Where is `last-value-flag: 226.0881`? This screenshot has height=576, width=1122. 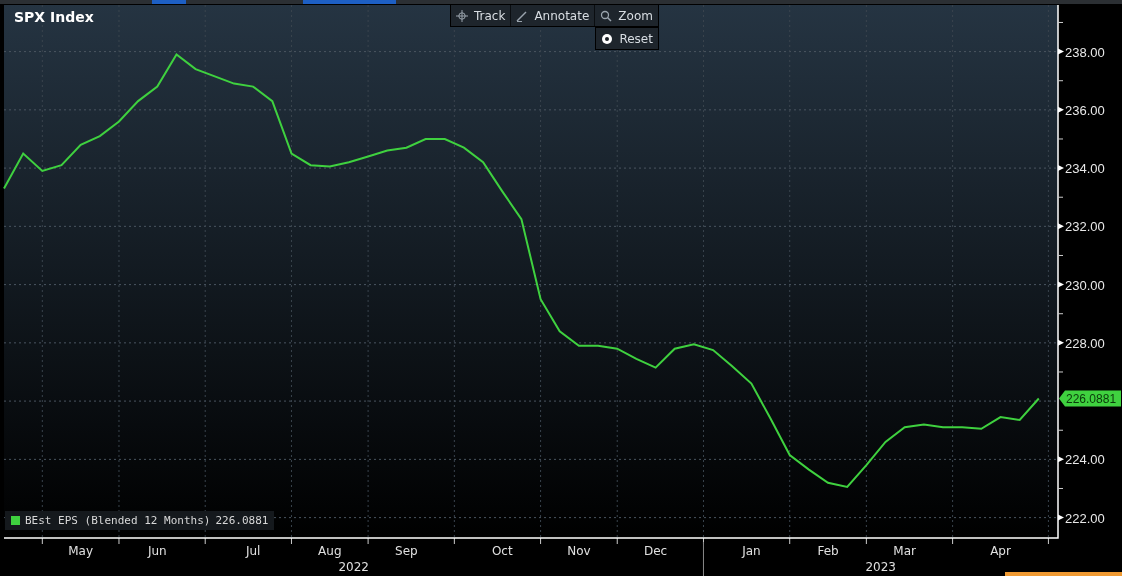
last-value-flag: 226.0881 is located at coordinates (1090, 398).